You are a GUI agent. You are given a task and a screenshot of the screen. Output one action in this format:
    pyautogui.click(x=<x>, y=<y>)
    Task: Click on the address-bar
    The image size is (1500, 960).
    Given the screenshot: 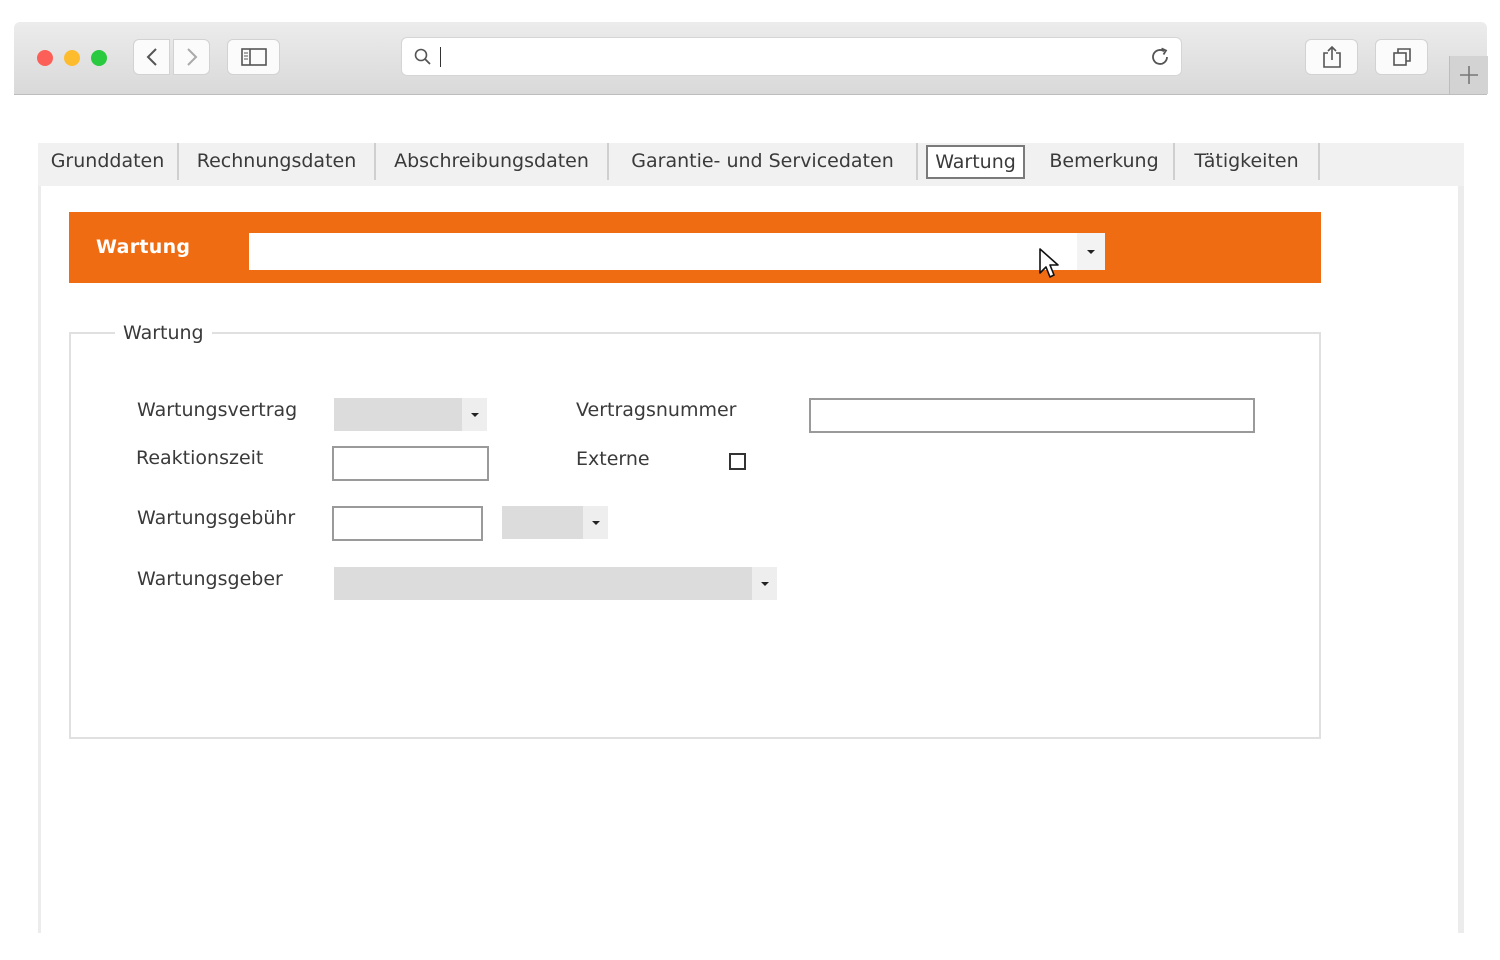 What is the action you would take?
    pyautogui.click(x=791, y=56)
    